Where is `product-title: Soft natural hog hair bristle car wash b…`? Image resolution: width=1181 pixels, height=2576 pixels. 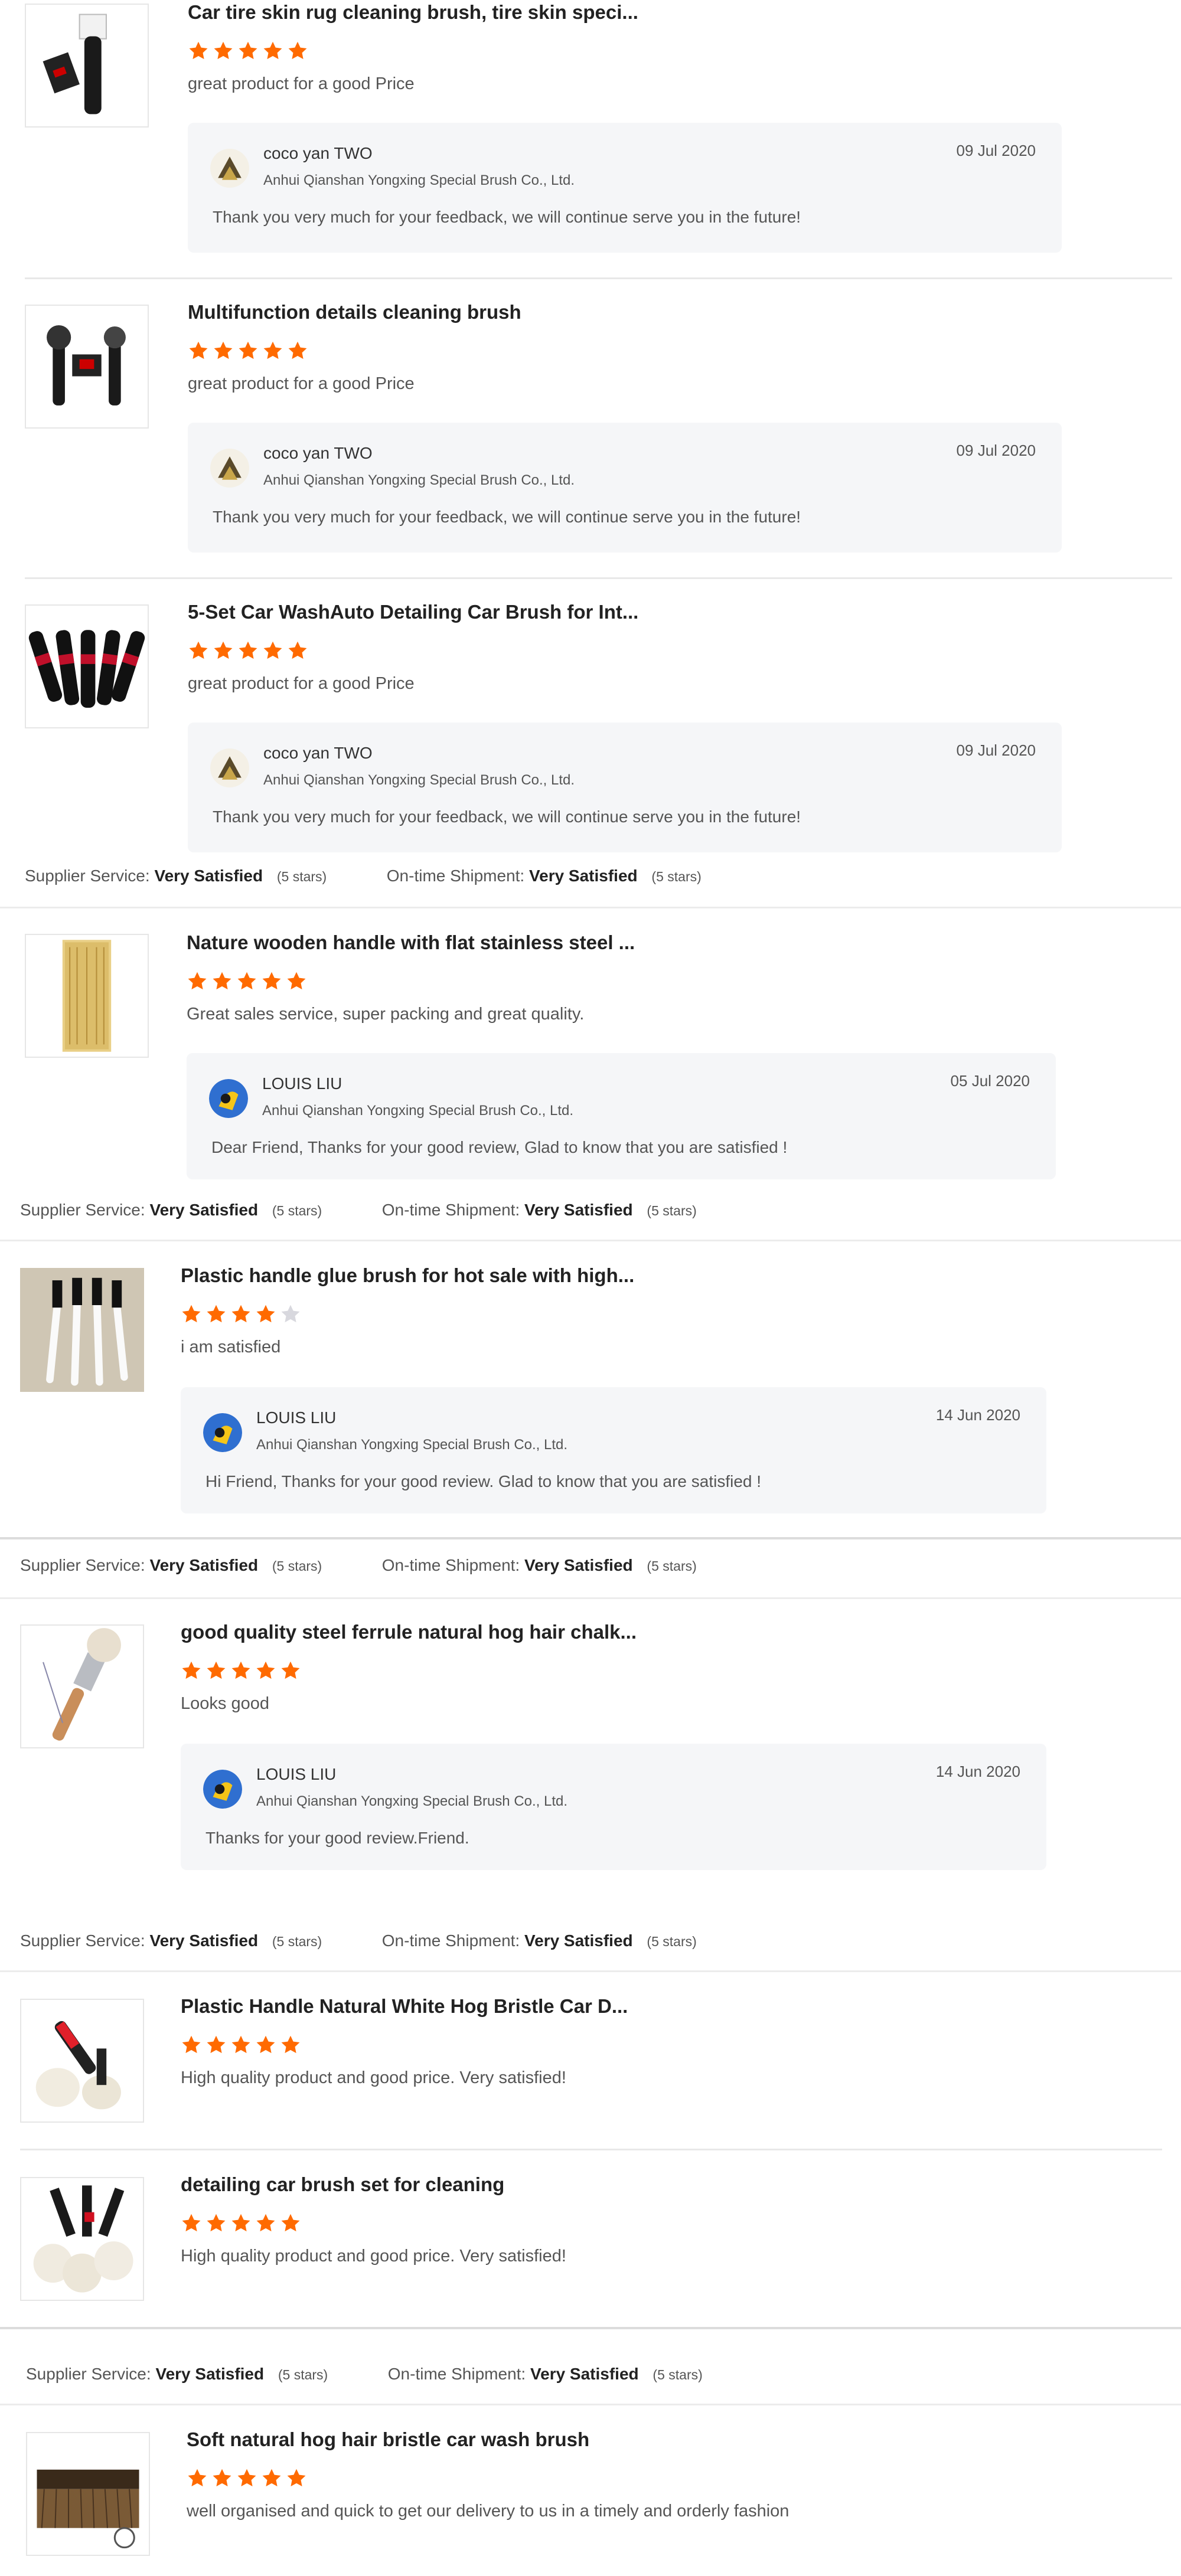 product-title: Soft natural hog hair bristle car wash b… is located at coordinates (388, 2439).